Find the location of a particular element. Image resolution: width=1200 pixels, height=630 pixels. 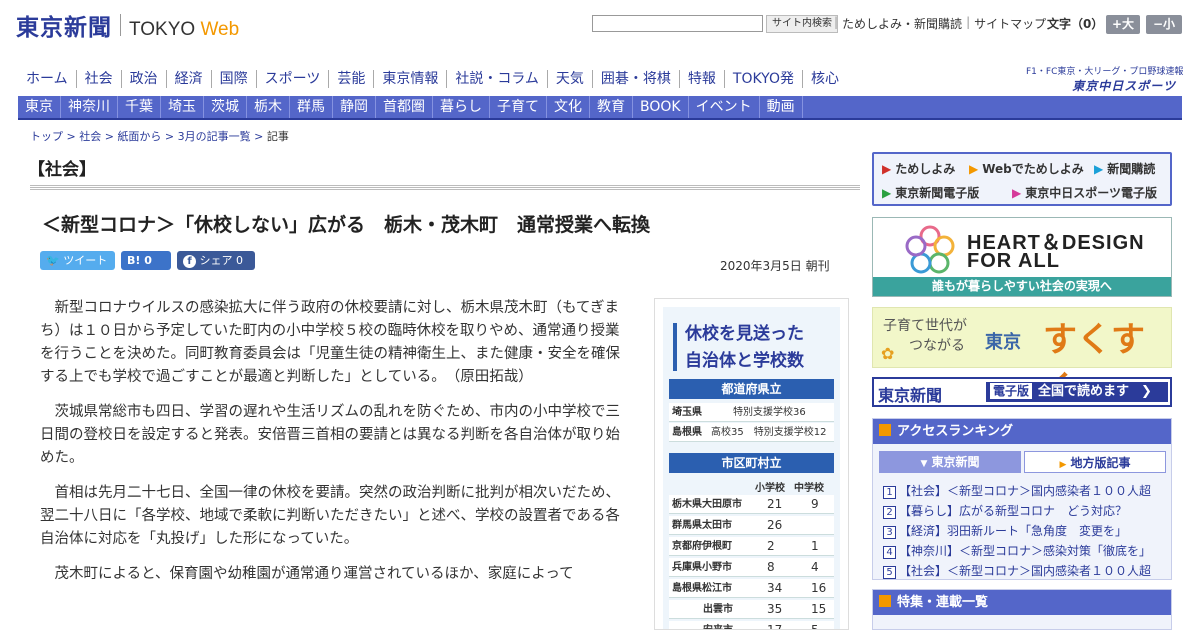

site-logo: 東京新聞 TOKYO Web is located at coordinates (127, 25).